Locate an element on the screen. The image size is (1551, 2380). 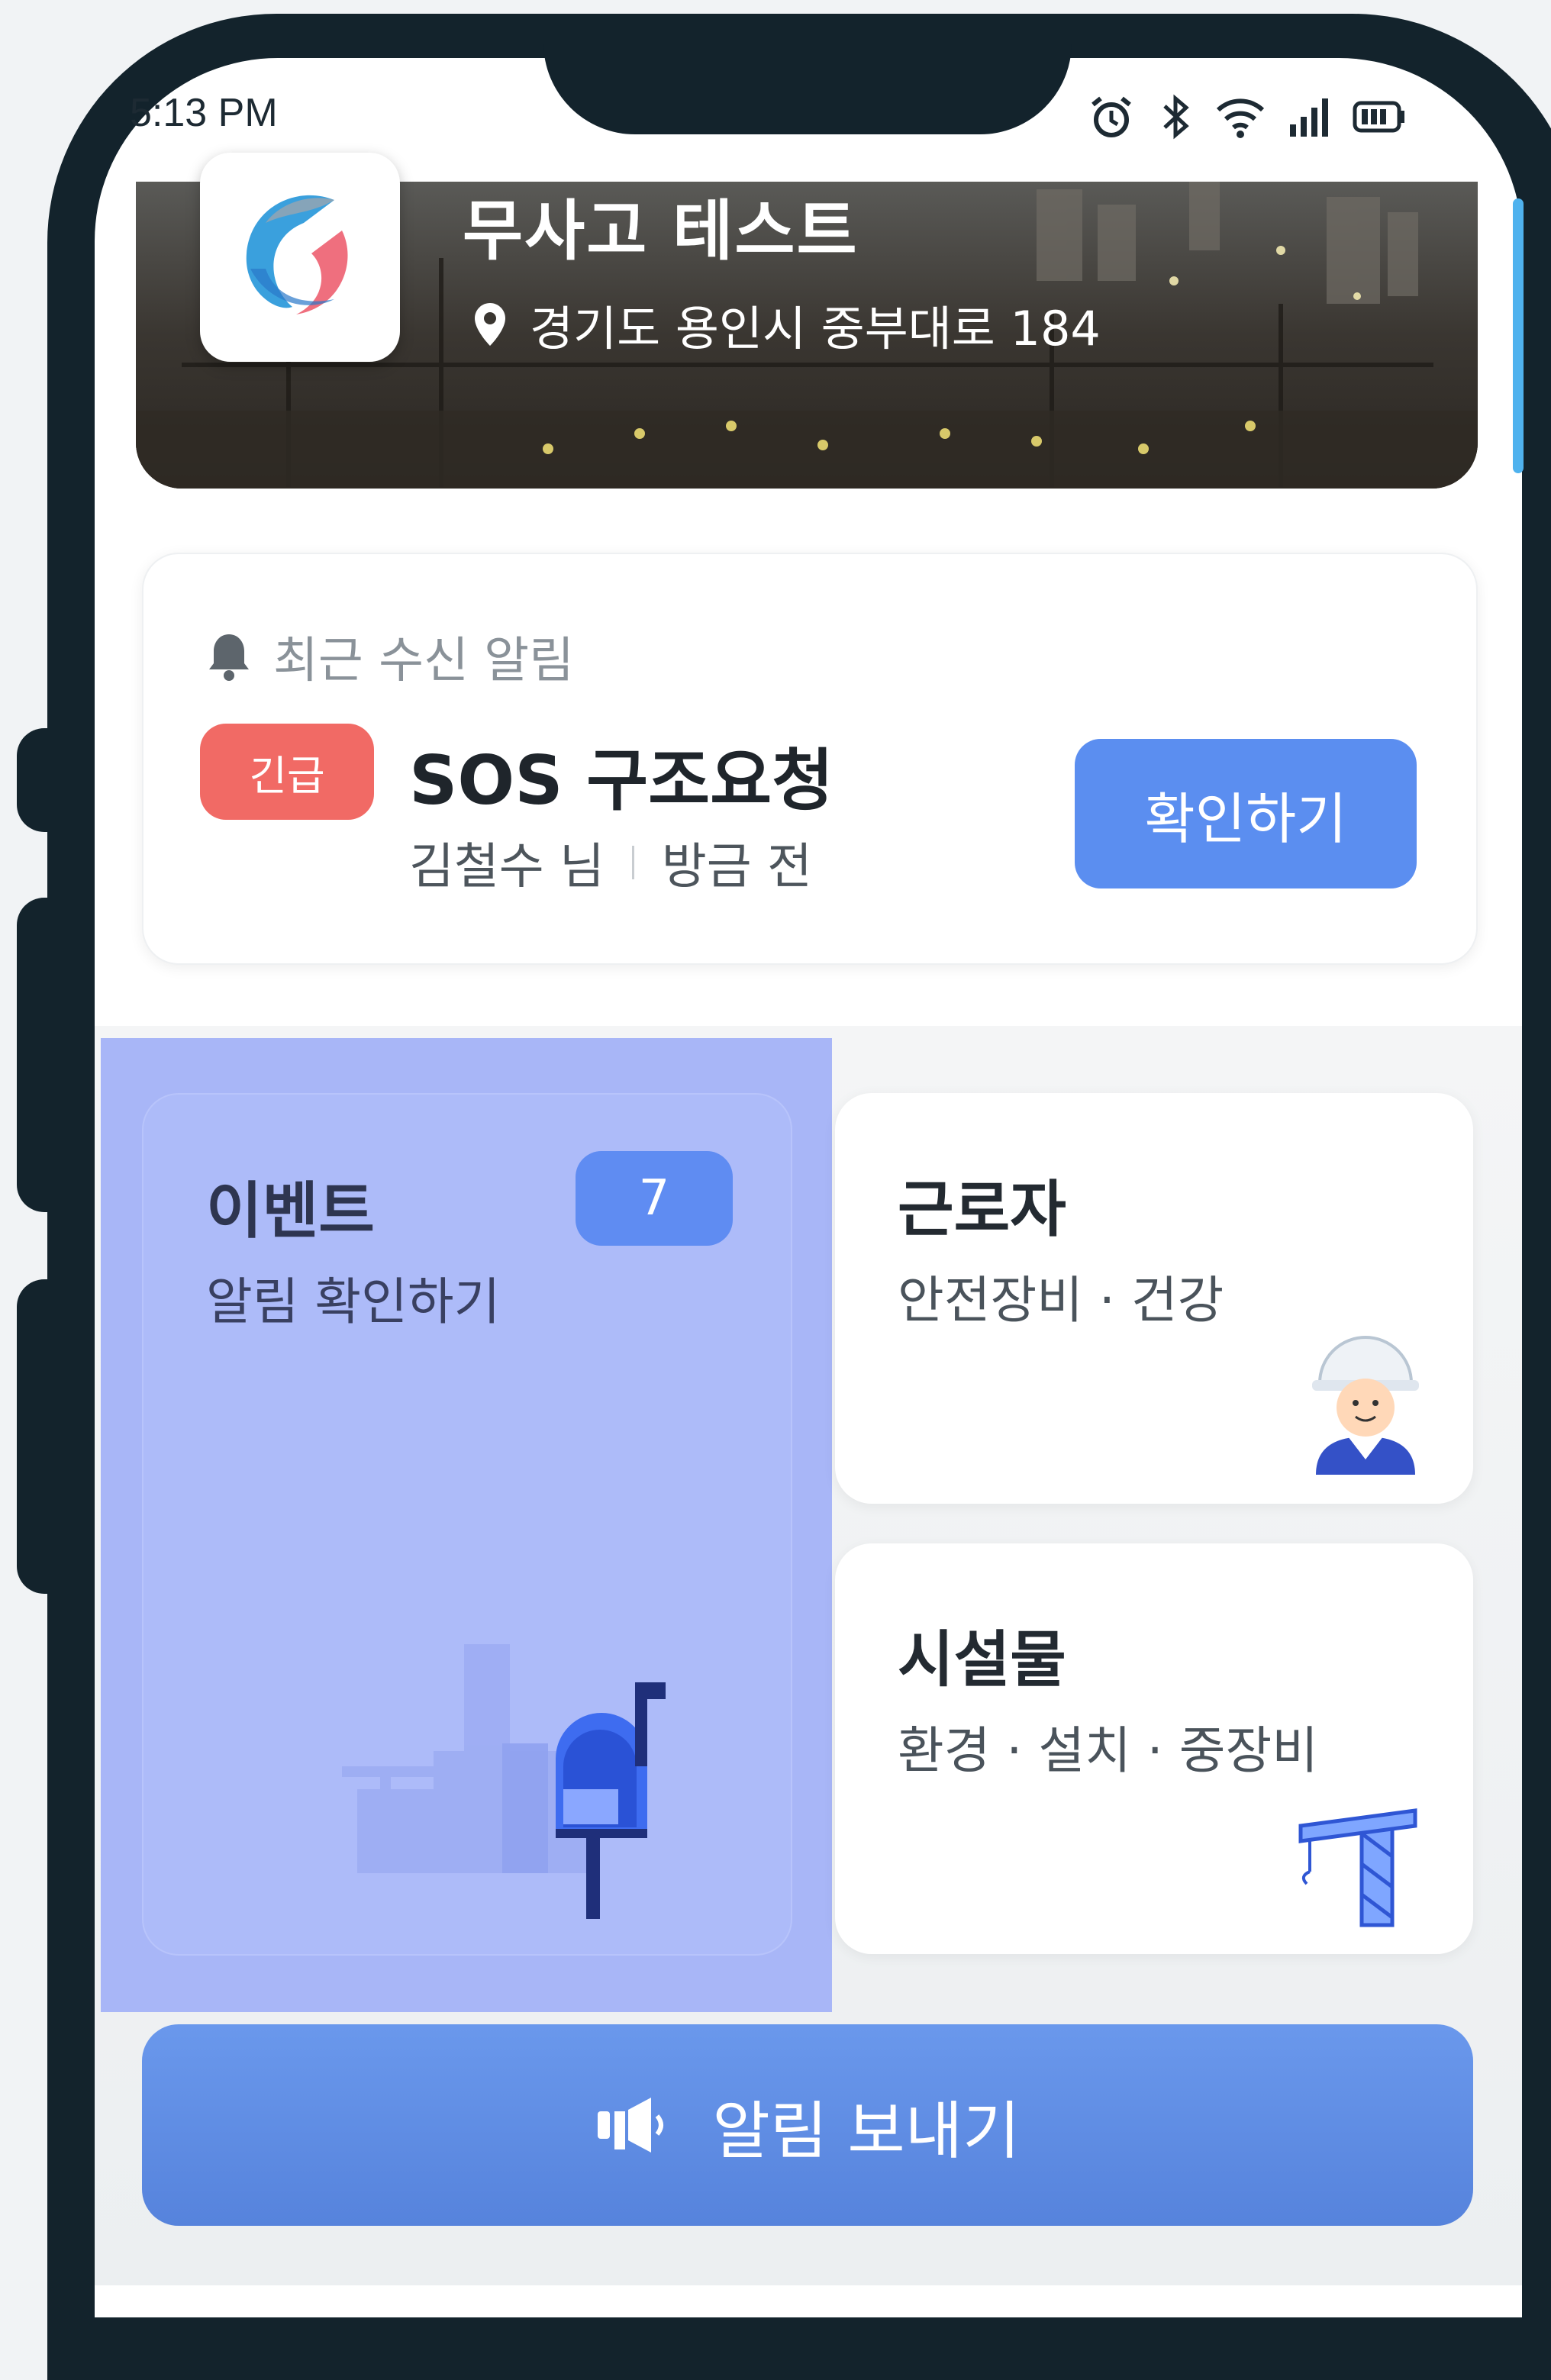
status-icons is located at coordinates (1246, 117).